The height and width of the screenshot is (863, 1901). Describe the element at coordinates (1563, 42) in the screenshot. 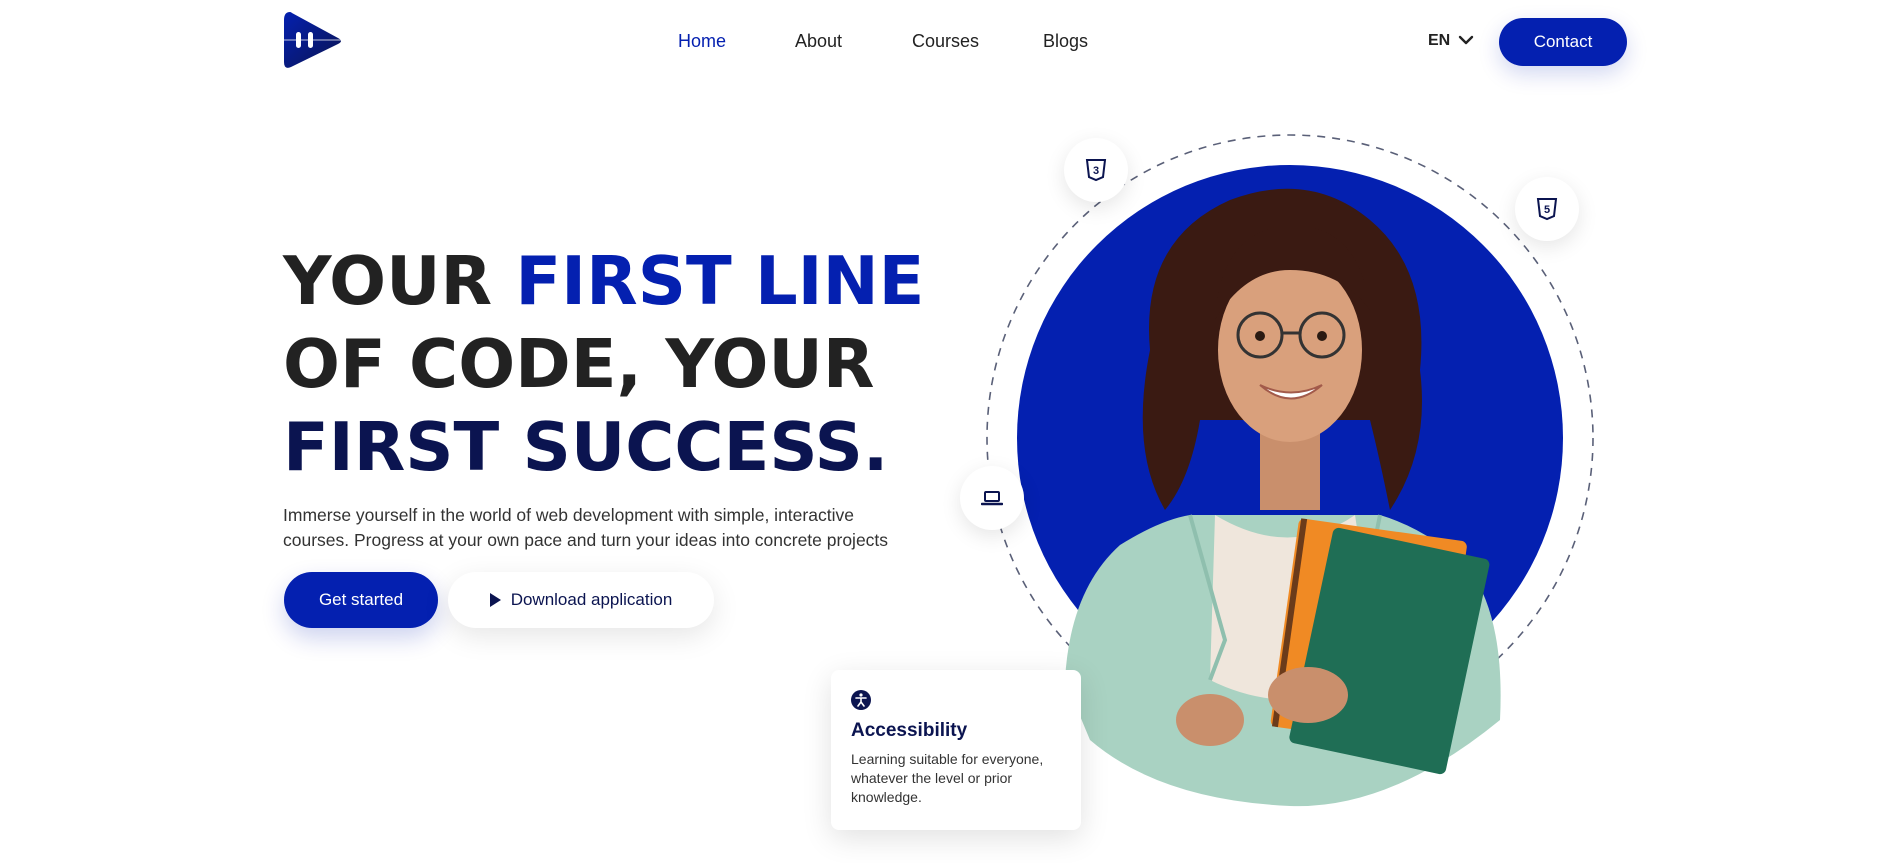

I see `contact-button: Contact` at that location.